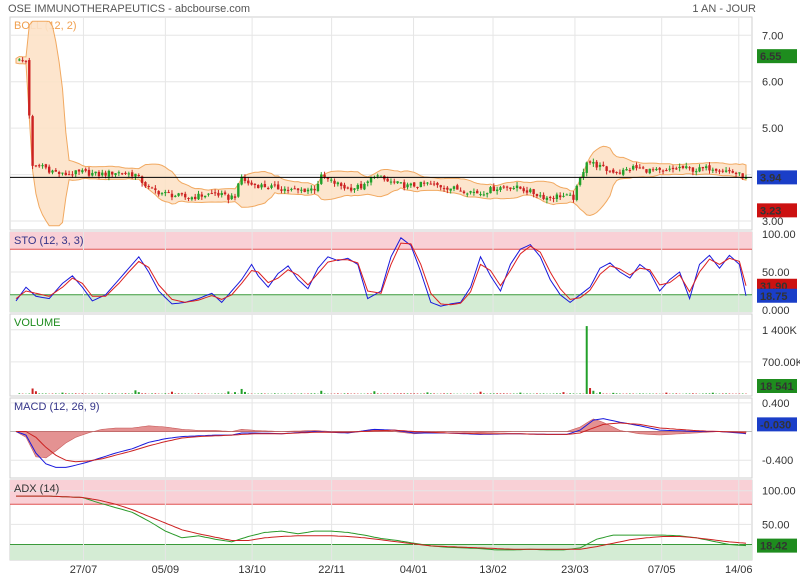 The width and height of the screenshot is (800, 580). What do you see at coordinates (37, 323) in the screenshot?
I see `panel-title: VOLUME` at bounding box center [37, 323].